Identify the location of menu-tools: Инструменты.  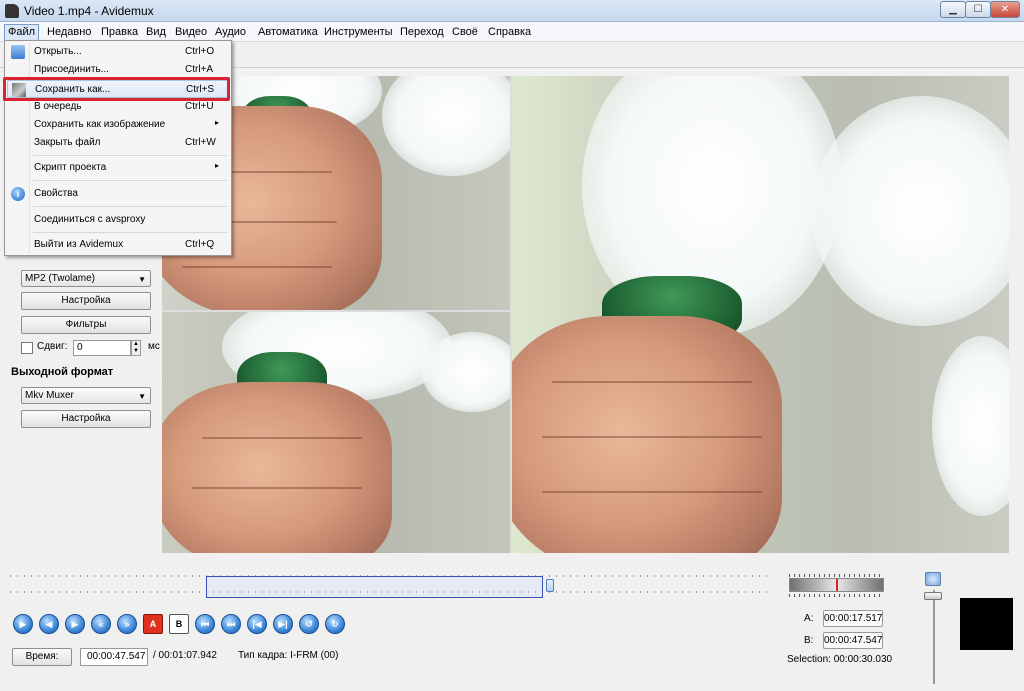
(358, 32).